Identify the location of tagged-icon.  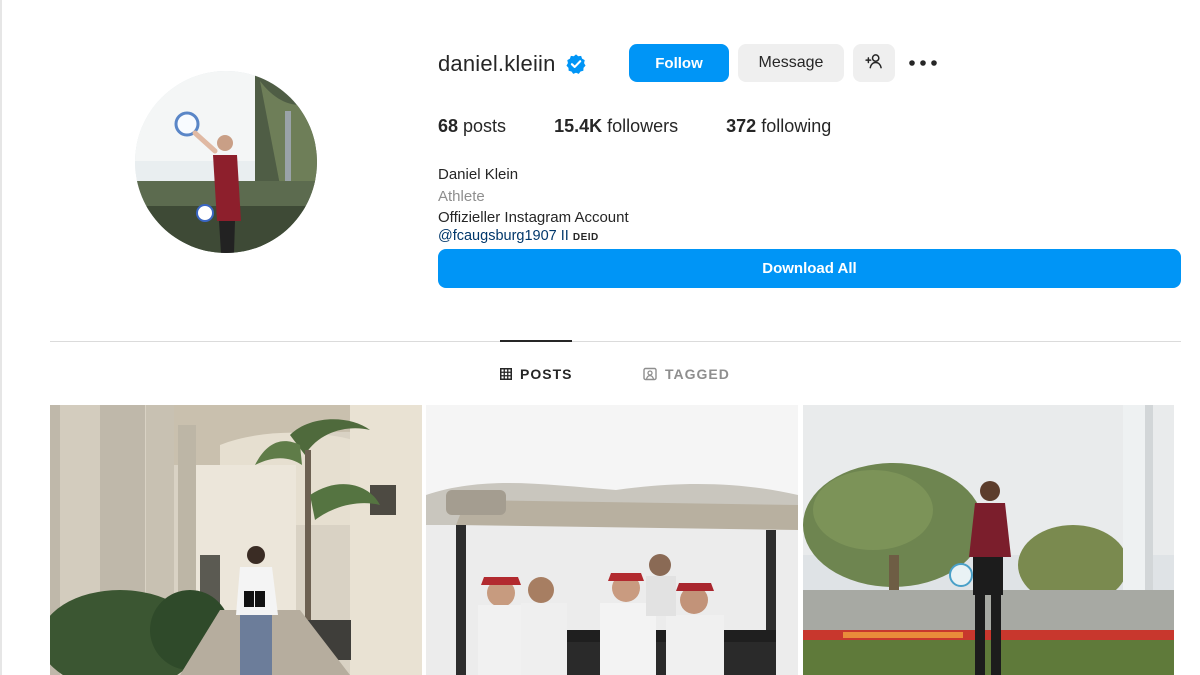
(650, 374).